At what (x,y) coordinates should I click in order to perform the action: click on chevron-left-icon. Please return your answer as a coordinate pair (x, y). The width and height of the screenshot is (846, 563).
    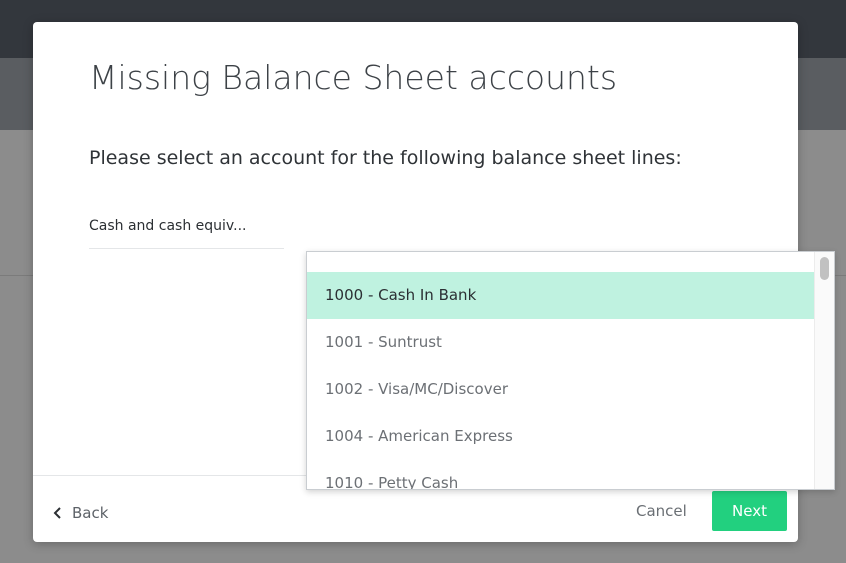
    Looking at the image, I should click on (57, 513).